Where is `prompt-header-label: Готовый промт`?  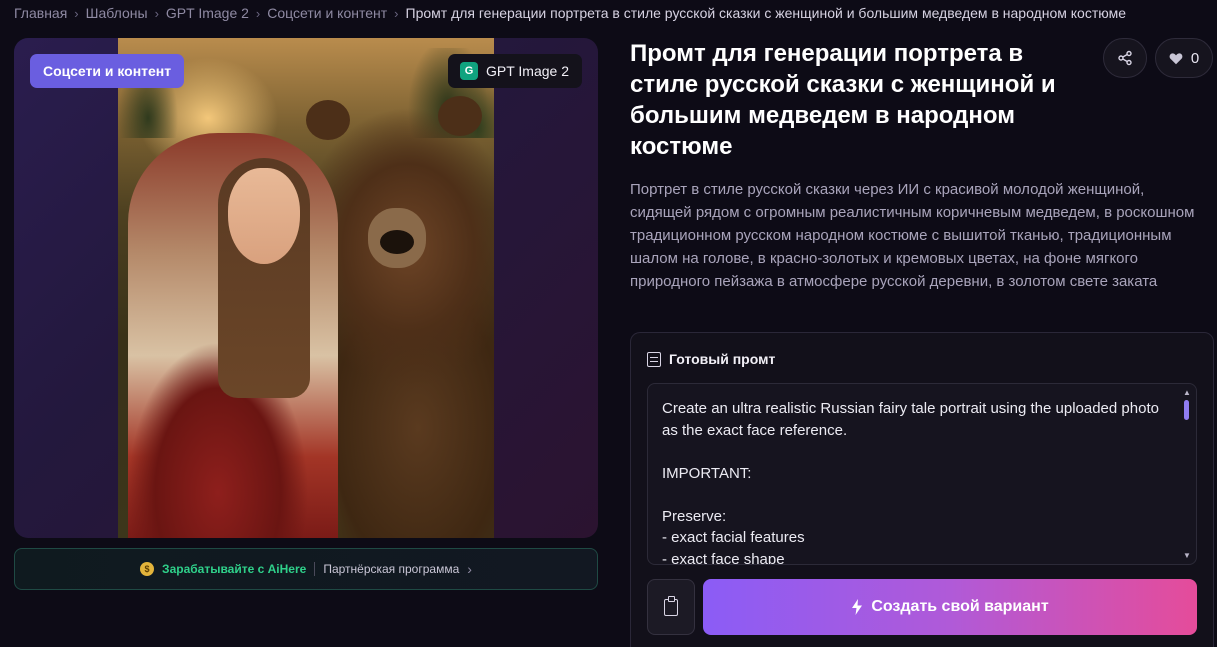
prompt-header-label: Готовый промт is located at coordinates (722, 359).